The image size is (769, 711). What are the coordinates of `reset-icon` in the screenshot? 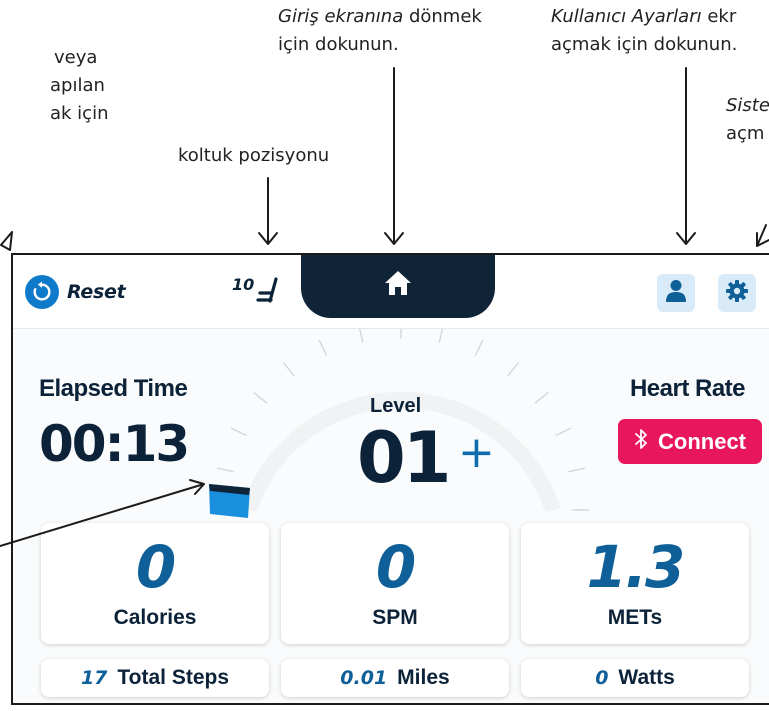 It's located at (42, 292).